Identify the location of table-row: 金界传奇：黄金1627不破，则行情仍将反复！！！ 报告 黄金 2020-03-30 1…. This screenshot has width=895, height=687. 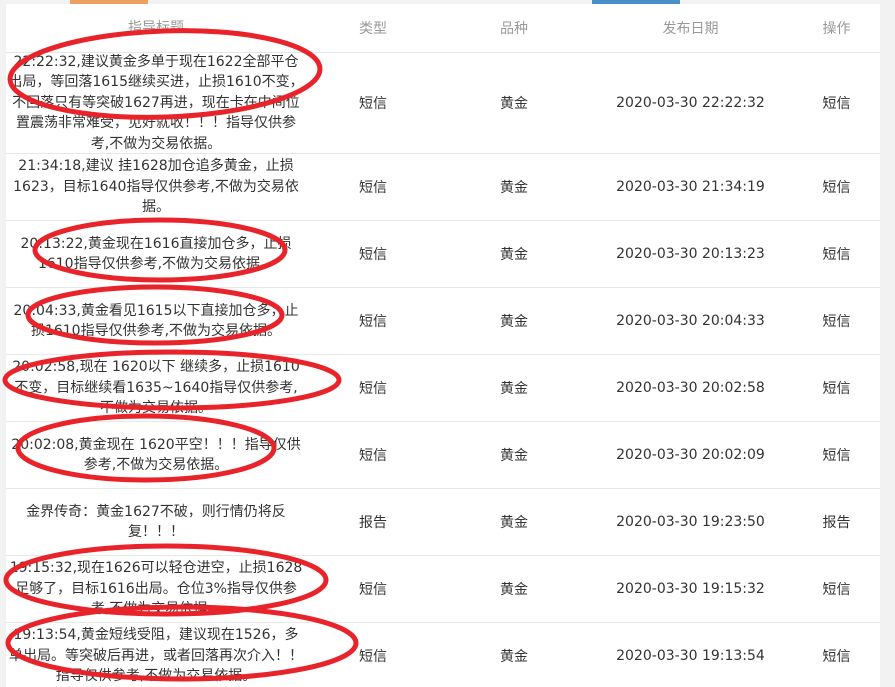
(443, 522).